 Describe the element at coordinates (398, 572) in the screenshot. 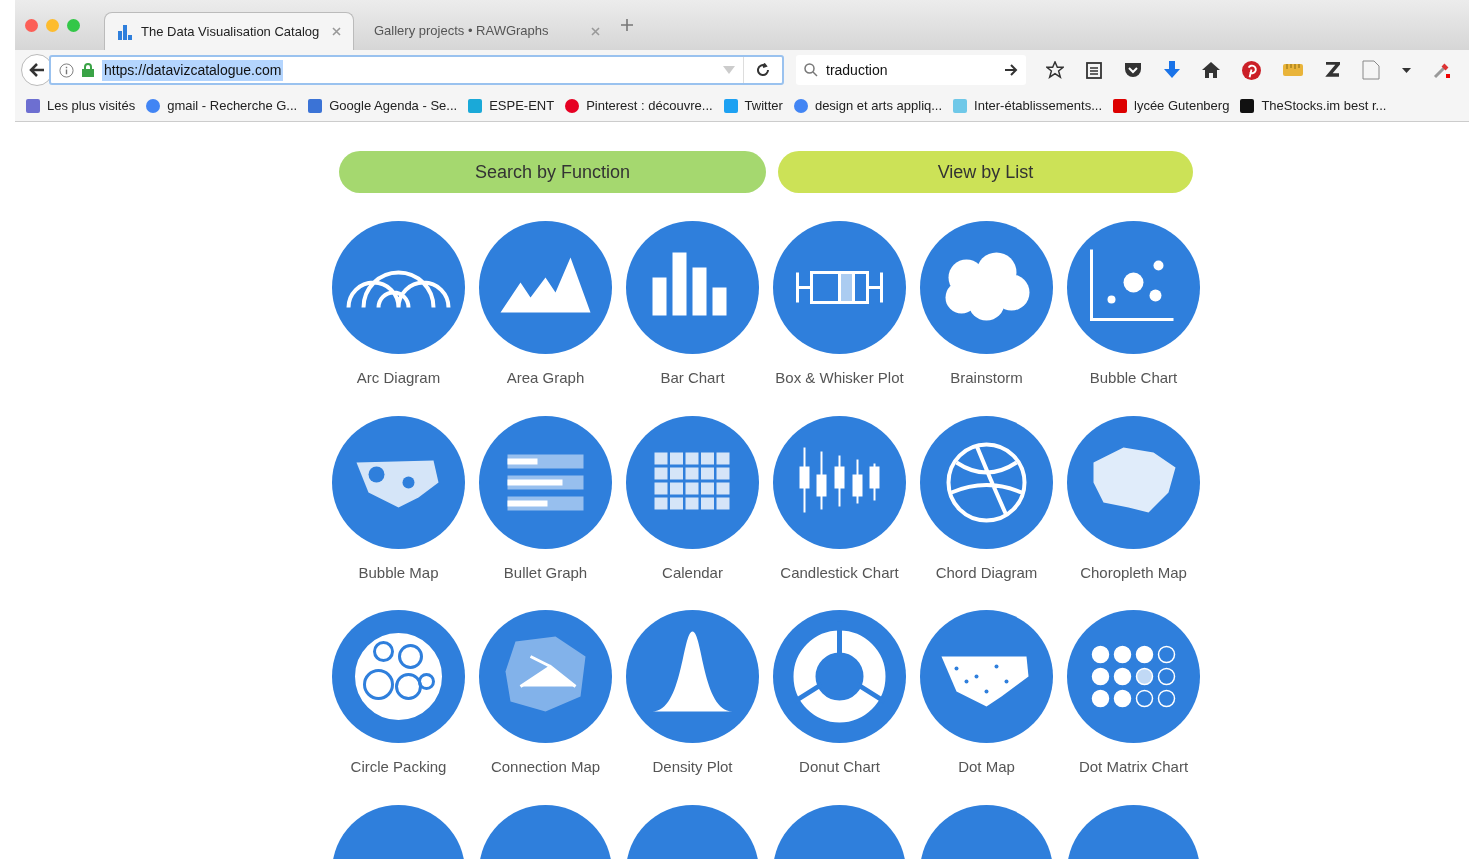

I see `chart-type-label: Bubble Map` at that location.